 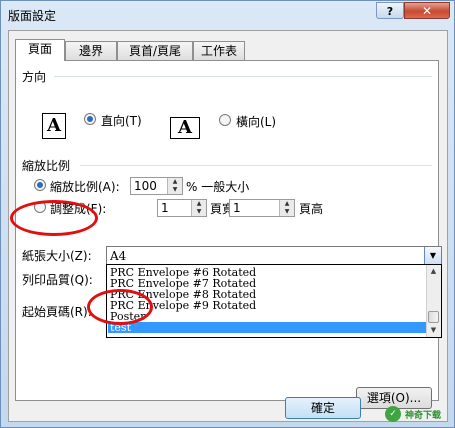 I want to click on annotation-ellipse-paper-size, so click(x=54, y=218).